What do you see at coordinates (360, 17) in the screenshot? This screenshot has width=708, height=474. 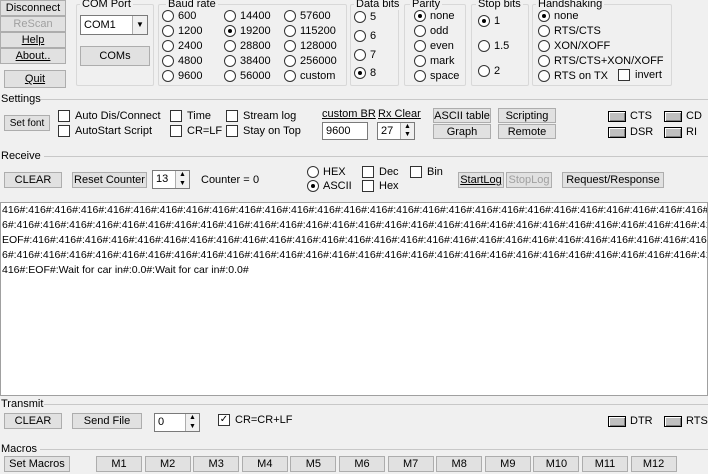 I see `data-bits-radio-5-circle` at bounding box center [360, 17].